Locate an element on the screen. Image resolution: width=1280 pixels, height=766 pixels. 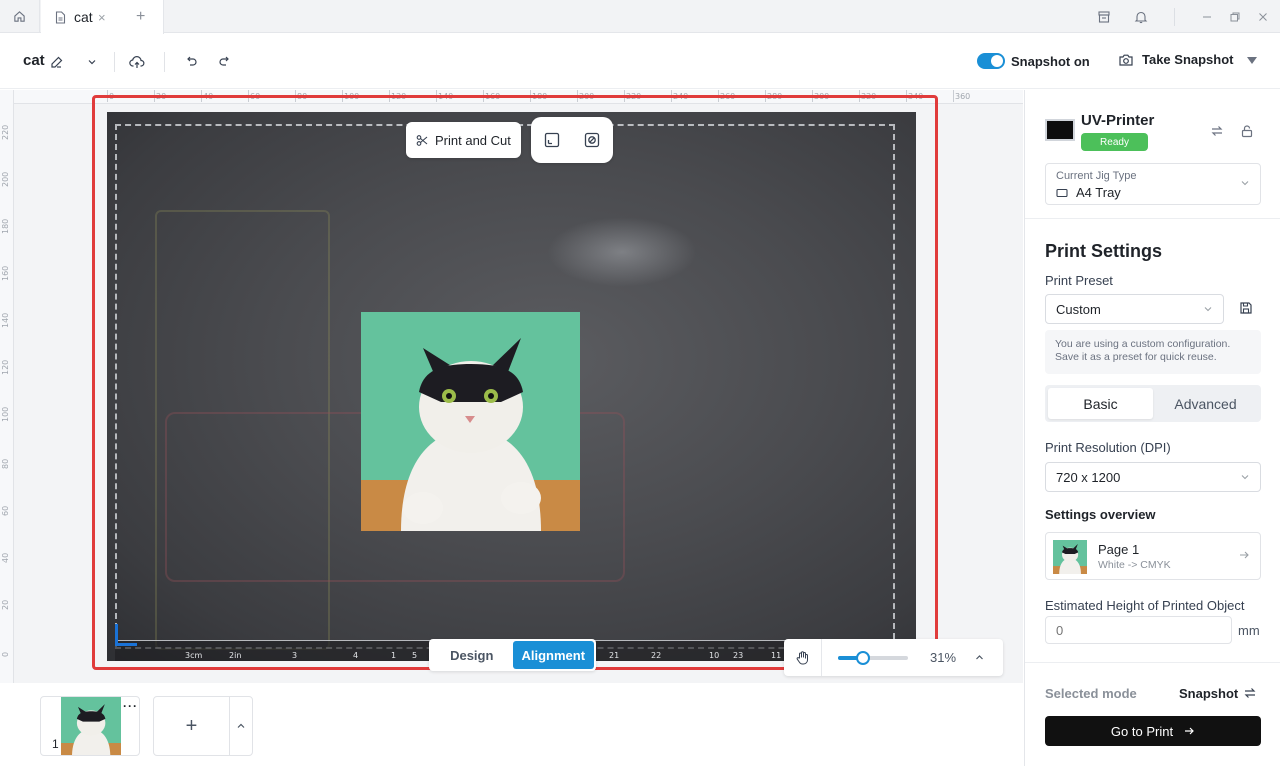
title-bar: cat × + is located at coordinates (640, 17).